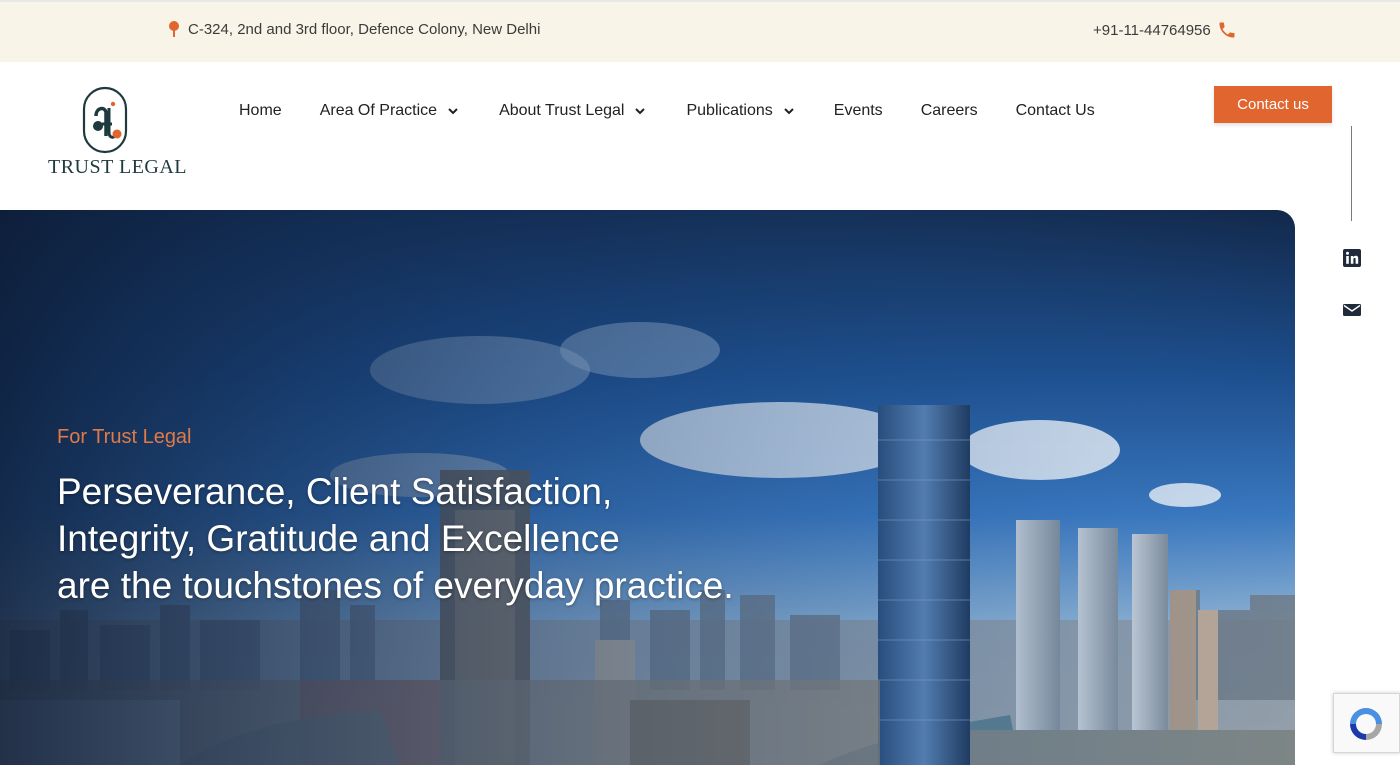 The height and width of the screenshot is (765, 1400). I want to click on phone-icon, so click(1227, 30).